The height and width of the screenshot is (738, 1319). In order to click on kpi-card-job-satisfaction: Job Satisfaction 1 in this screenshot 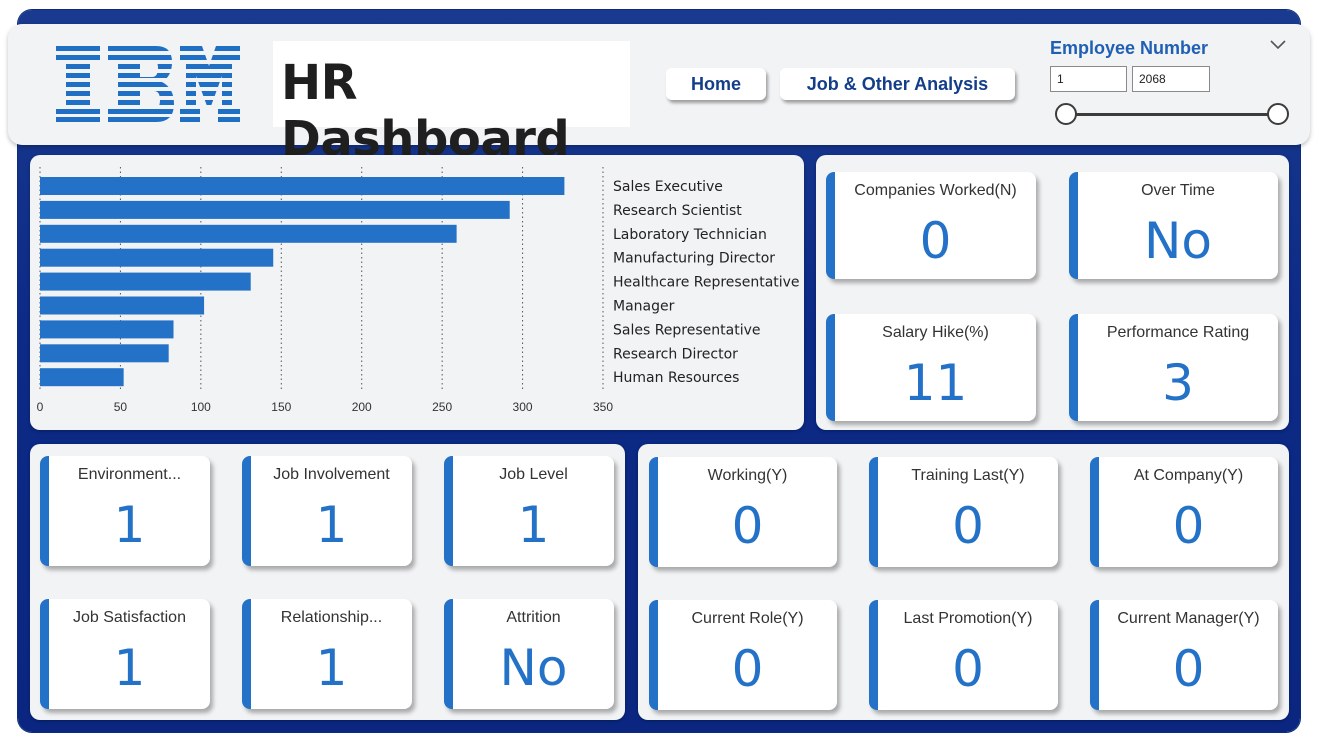, I will do `click(125, 654)`.